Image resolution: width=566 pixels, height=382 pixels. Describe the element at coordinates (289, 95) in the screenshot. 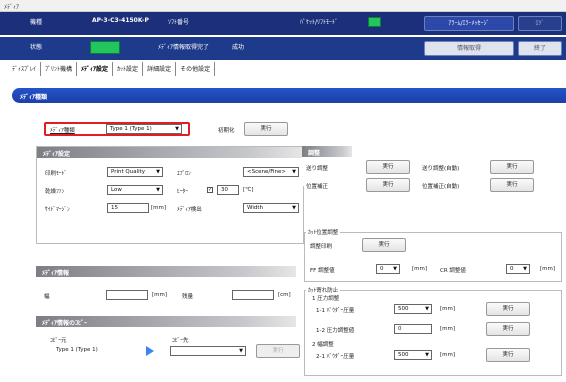

I see `section-header: ﾒﾃﾞｨｱ種類` at that location.